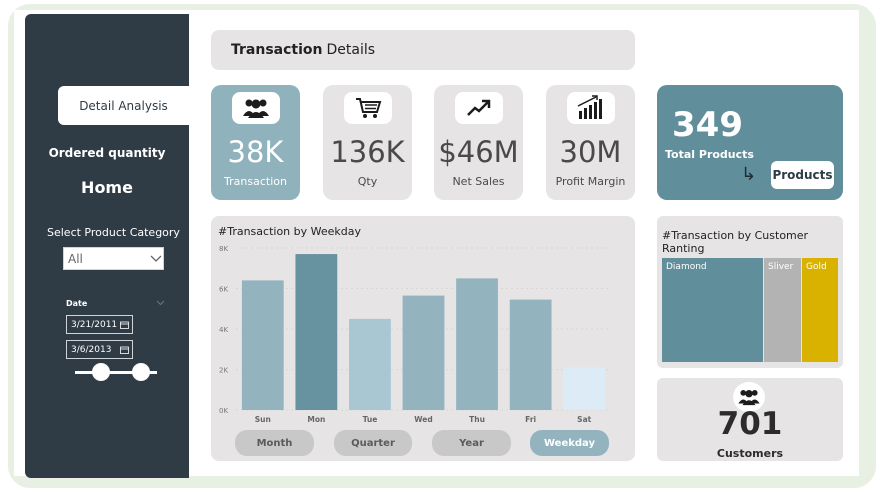 The height and width of the screenshot is (493, 884). What do you see at coordinates (423, 352) in the screenshot?
I see `bar-wed` at bounding box center [423, 352].